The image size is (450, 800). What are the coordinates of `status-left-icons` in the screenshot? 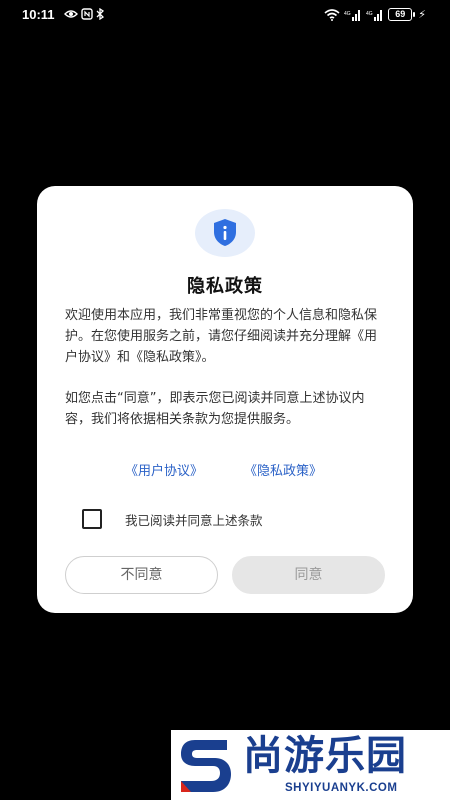 It's located at (84, 14).